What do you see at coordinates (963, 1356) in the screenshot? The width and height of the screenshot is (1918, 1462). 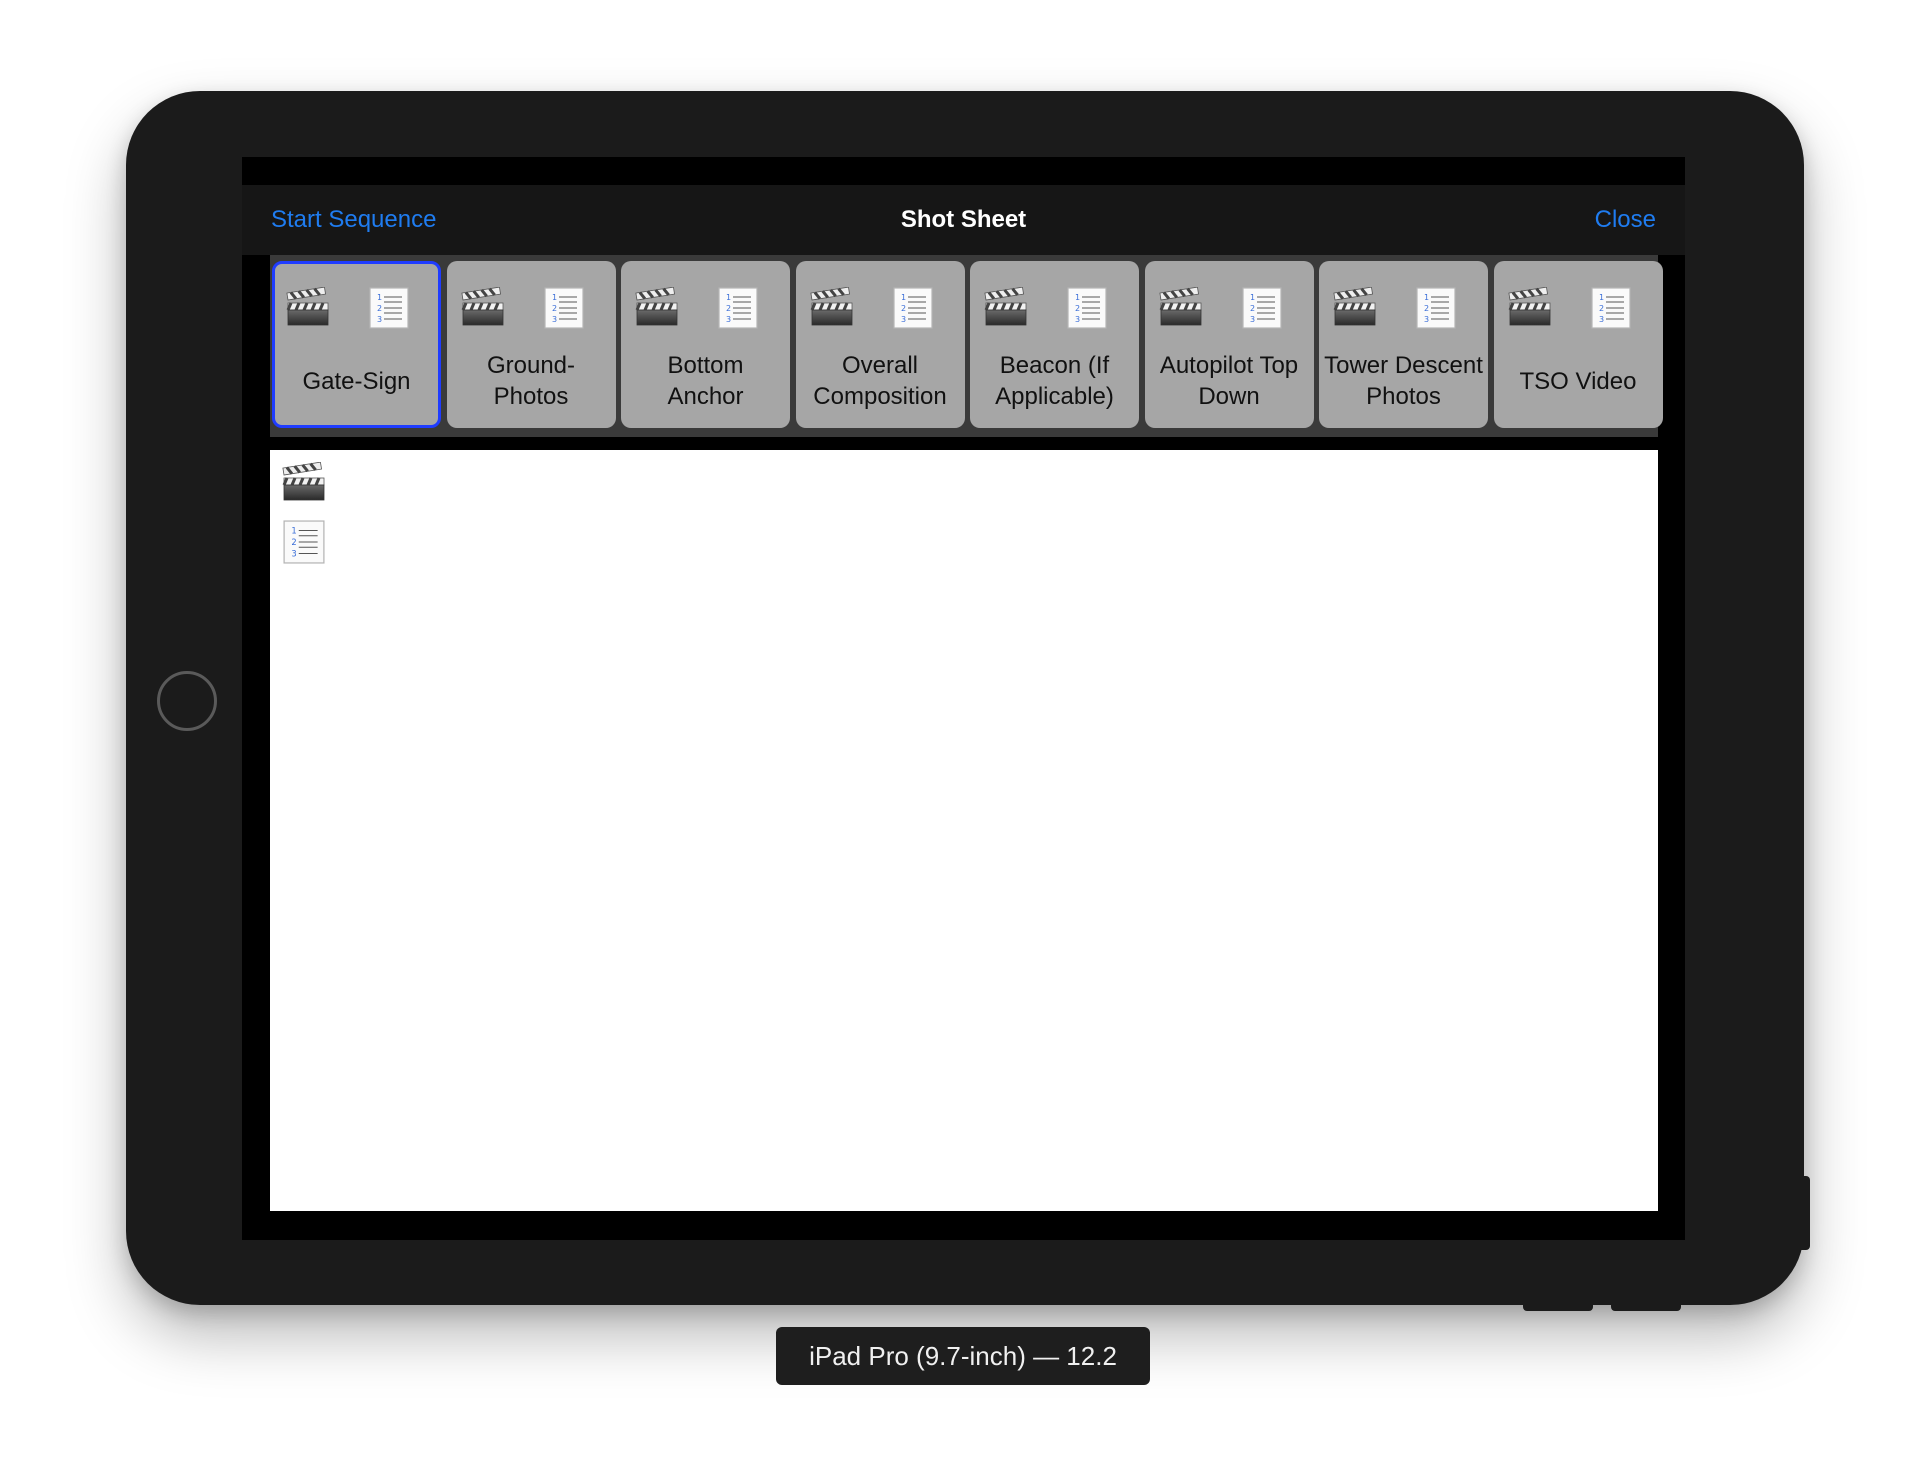 I see `simulator-device-label: iPad Pro (9.7-inch) — 12.2` at bounding box center [963, 1356].